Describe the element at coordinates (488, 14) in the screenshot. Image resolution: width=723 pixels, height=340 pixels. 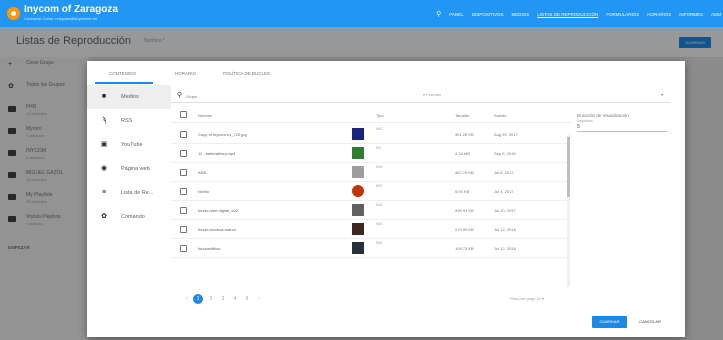
I see `nav-dispositivos: DISPOSITIVOS` at that location.